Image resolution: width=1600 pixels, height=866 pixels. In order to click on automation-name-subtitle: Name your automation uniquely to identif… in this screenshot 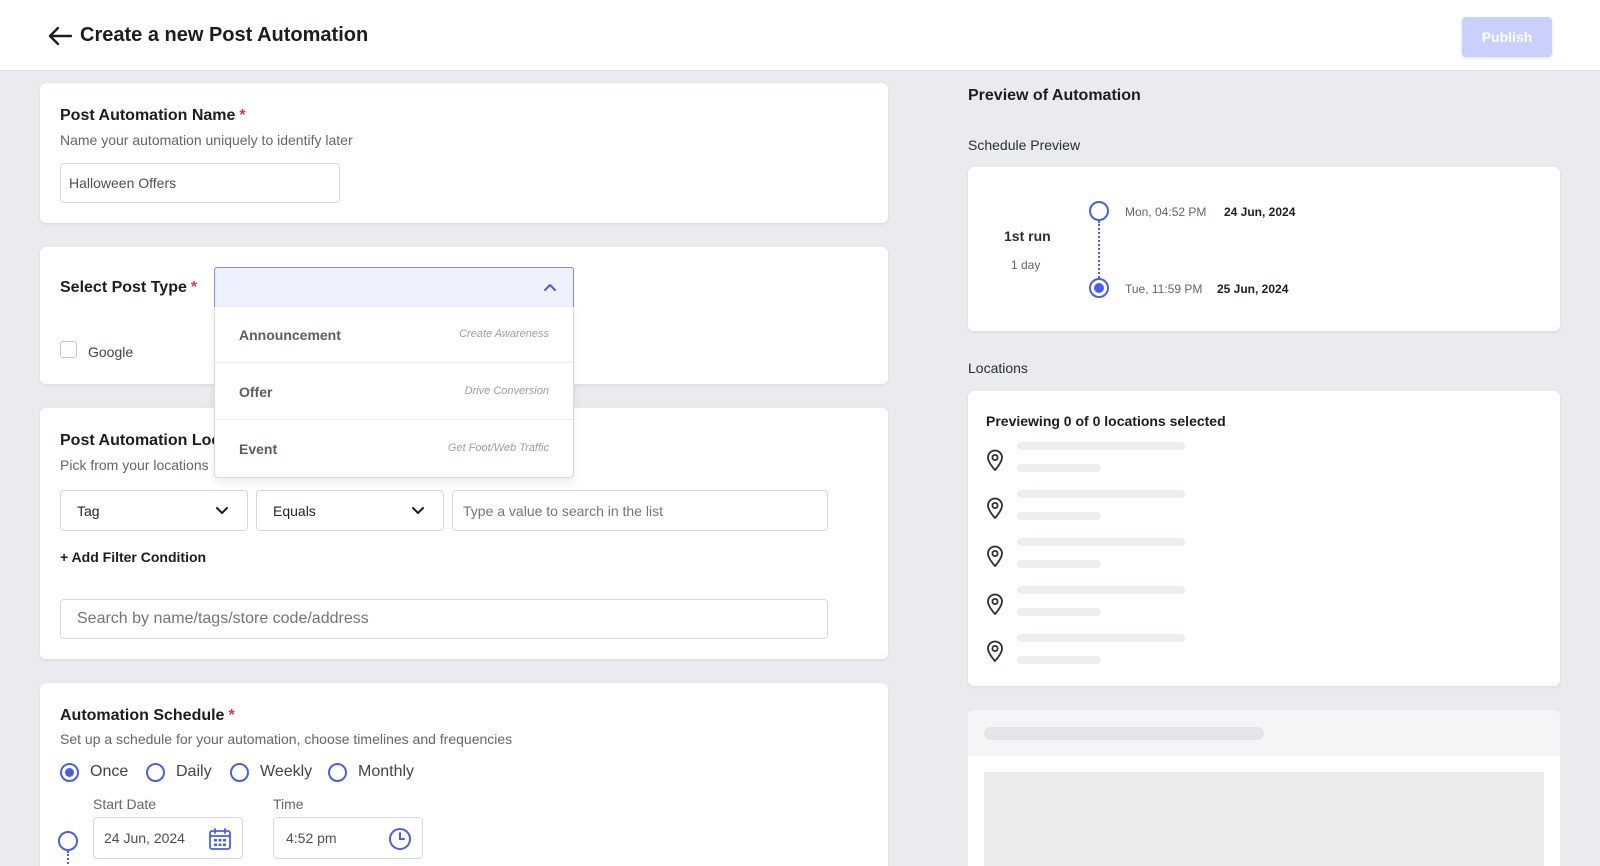, I will do `click(206, 140)`.